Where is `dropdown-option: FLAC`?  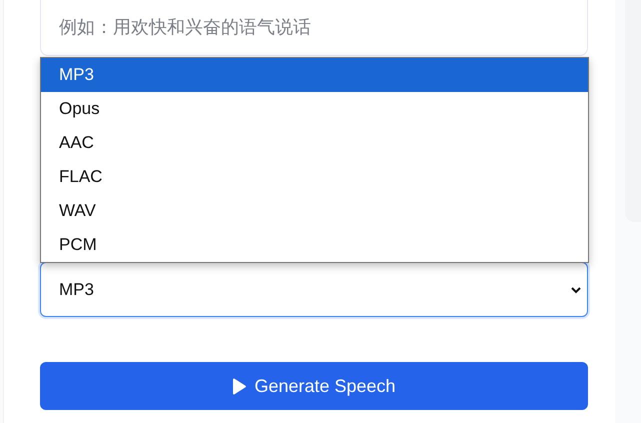 dropdown-option: FLAC is located at coordinates (314, 177).